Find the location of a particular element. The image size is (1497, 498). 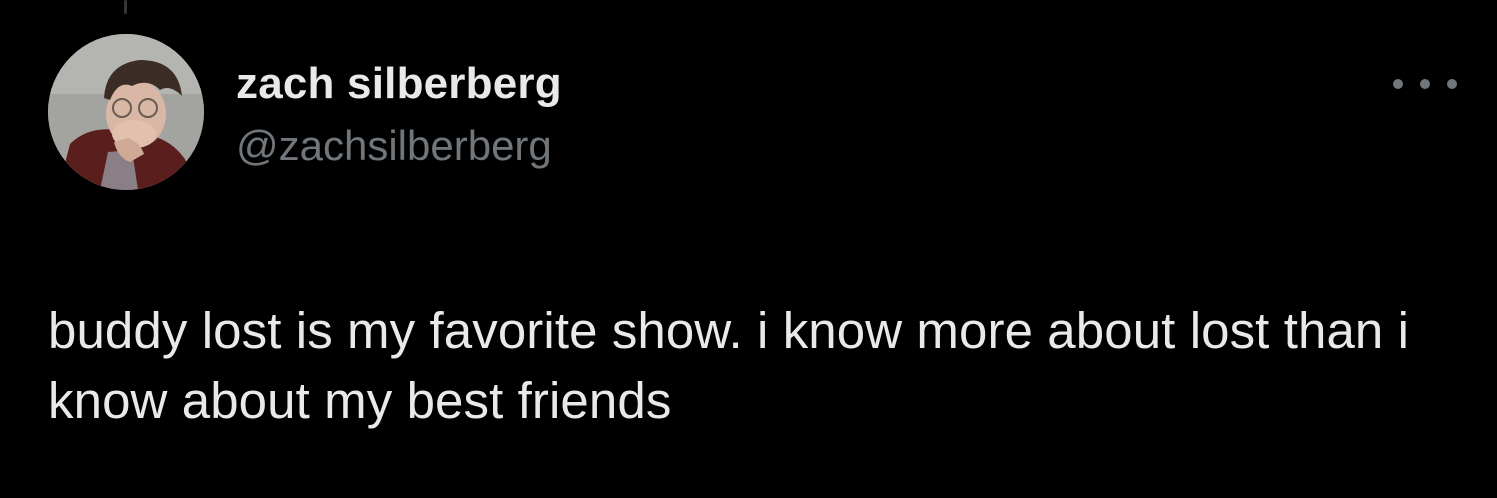

author-handle: @zachsilberberg is located at coordinates (399, 146).